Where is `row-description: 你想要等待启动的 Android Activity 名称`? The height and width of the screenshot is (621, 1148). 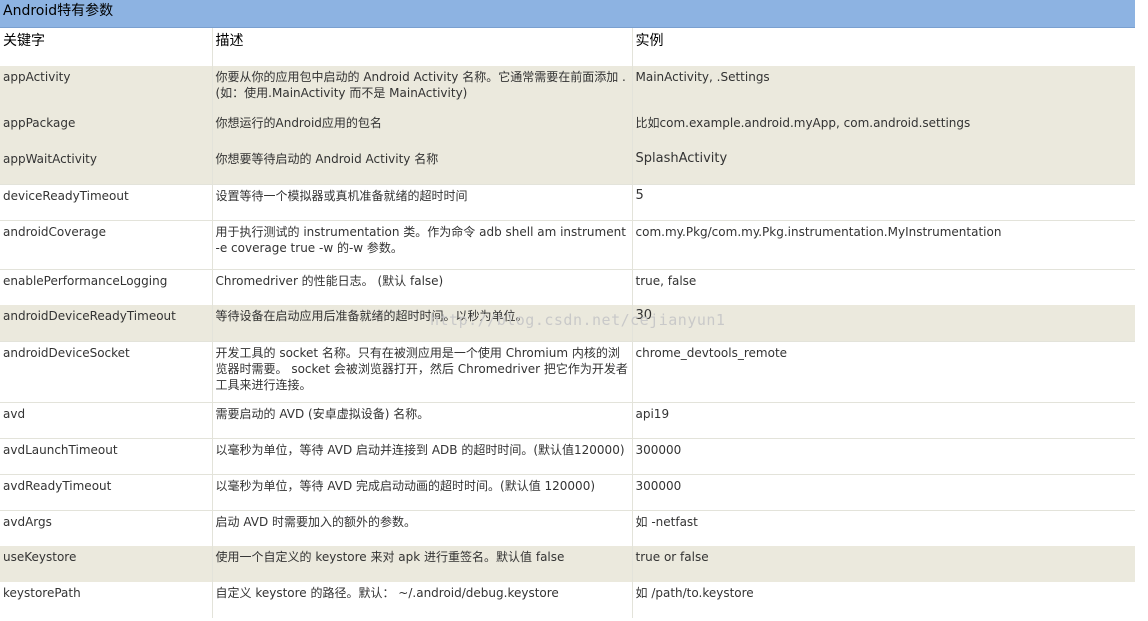
row-description: 你想要等待启动的 Android Activity 名称 is located at coordinates (421, 166).